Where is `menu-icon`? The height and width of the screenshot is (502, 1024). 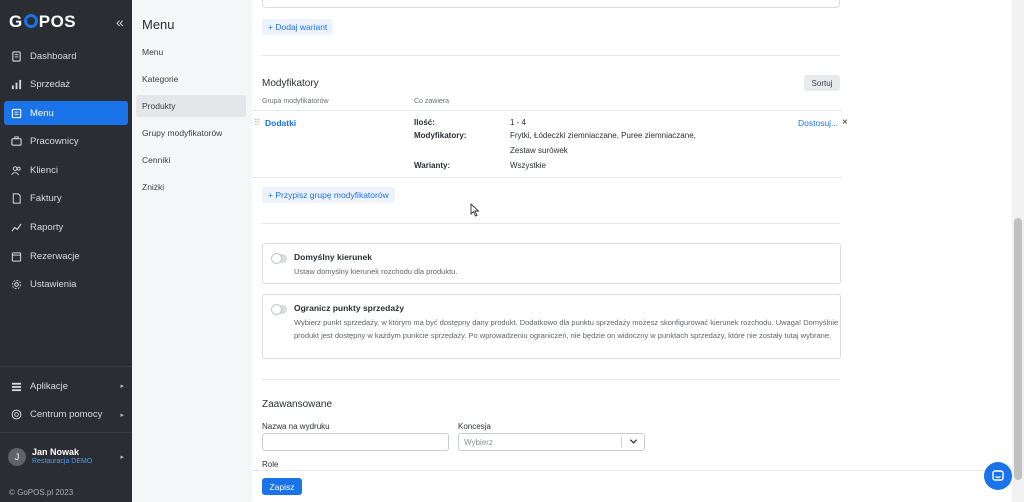
menu-icon is located at coordinates (16, 113).